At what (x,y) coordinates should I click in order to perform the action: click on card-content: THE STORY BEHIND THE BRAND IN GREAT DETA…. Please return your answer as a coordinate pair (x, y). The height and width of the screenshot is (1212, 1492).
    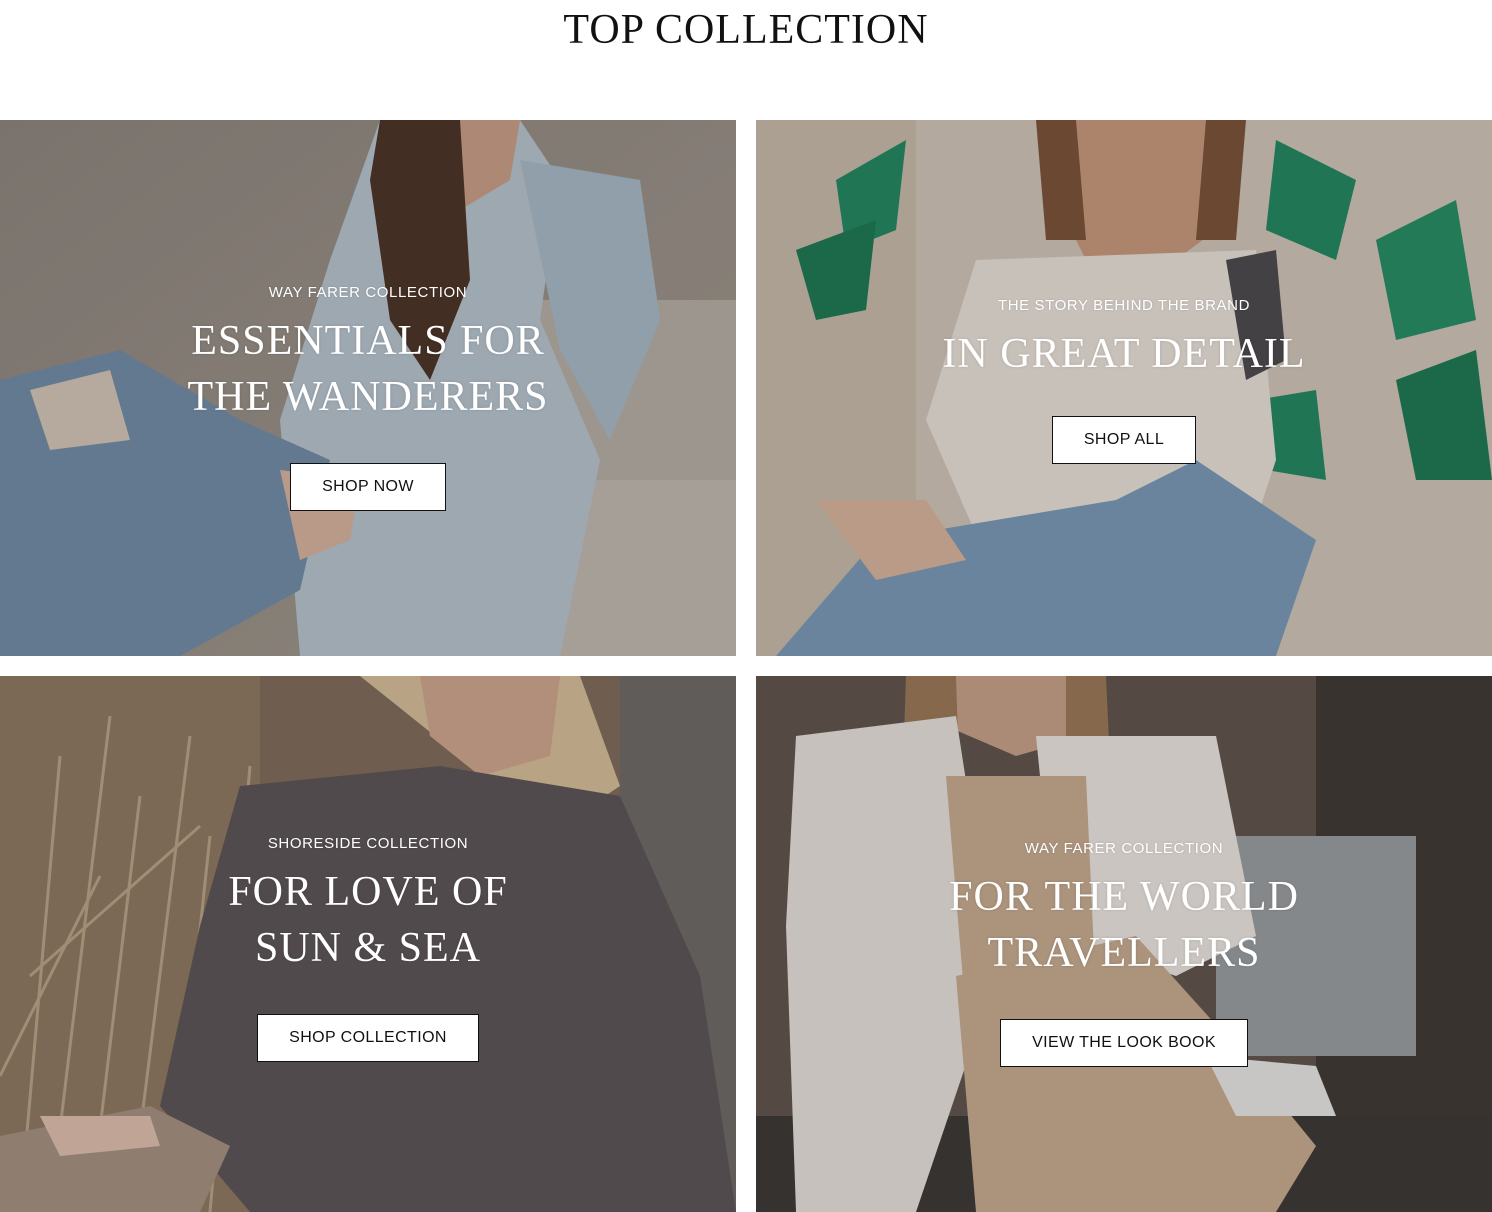
    Looking at the image, I should click on (1124, 380).